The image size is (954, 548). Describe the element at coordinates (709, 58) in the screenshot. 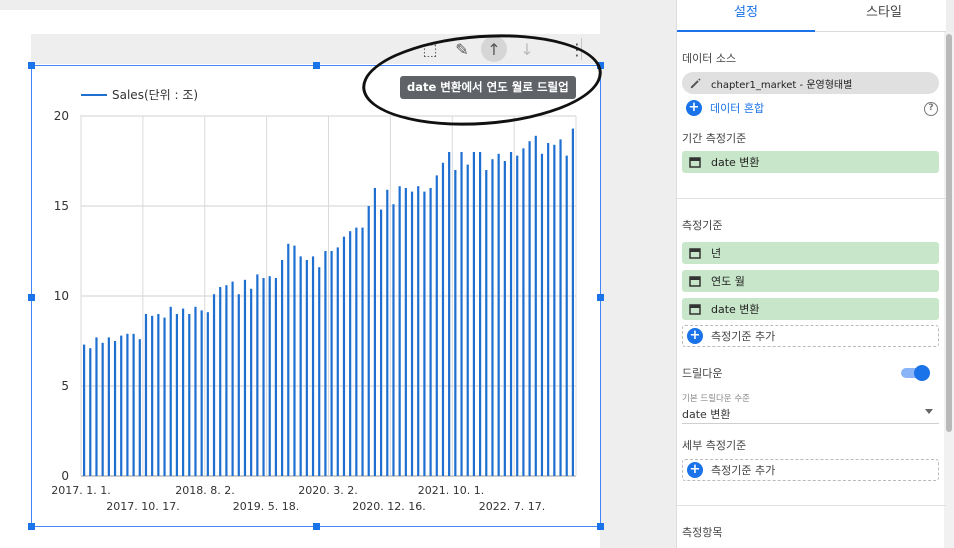

I see `data-source-label: 데이터 소스` at that location.